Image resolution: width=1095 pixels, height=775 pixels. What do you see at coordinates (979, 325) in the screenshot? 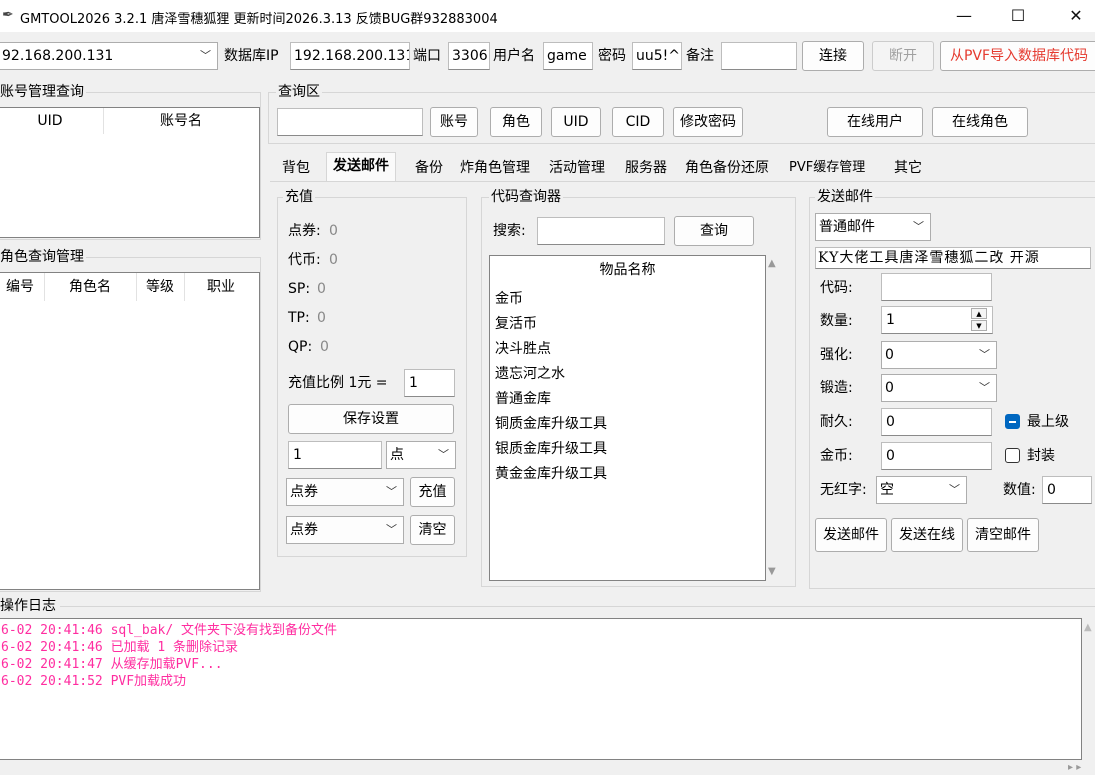
I see `stepper-down-icon: ▼` at bounding box center [979, 325].